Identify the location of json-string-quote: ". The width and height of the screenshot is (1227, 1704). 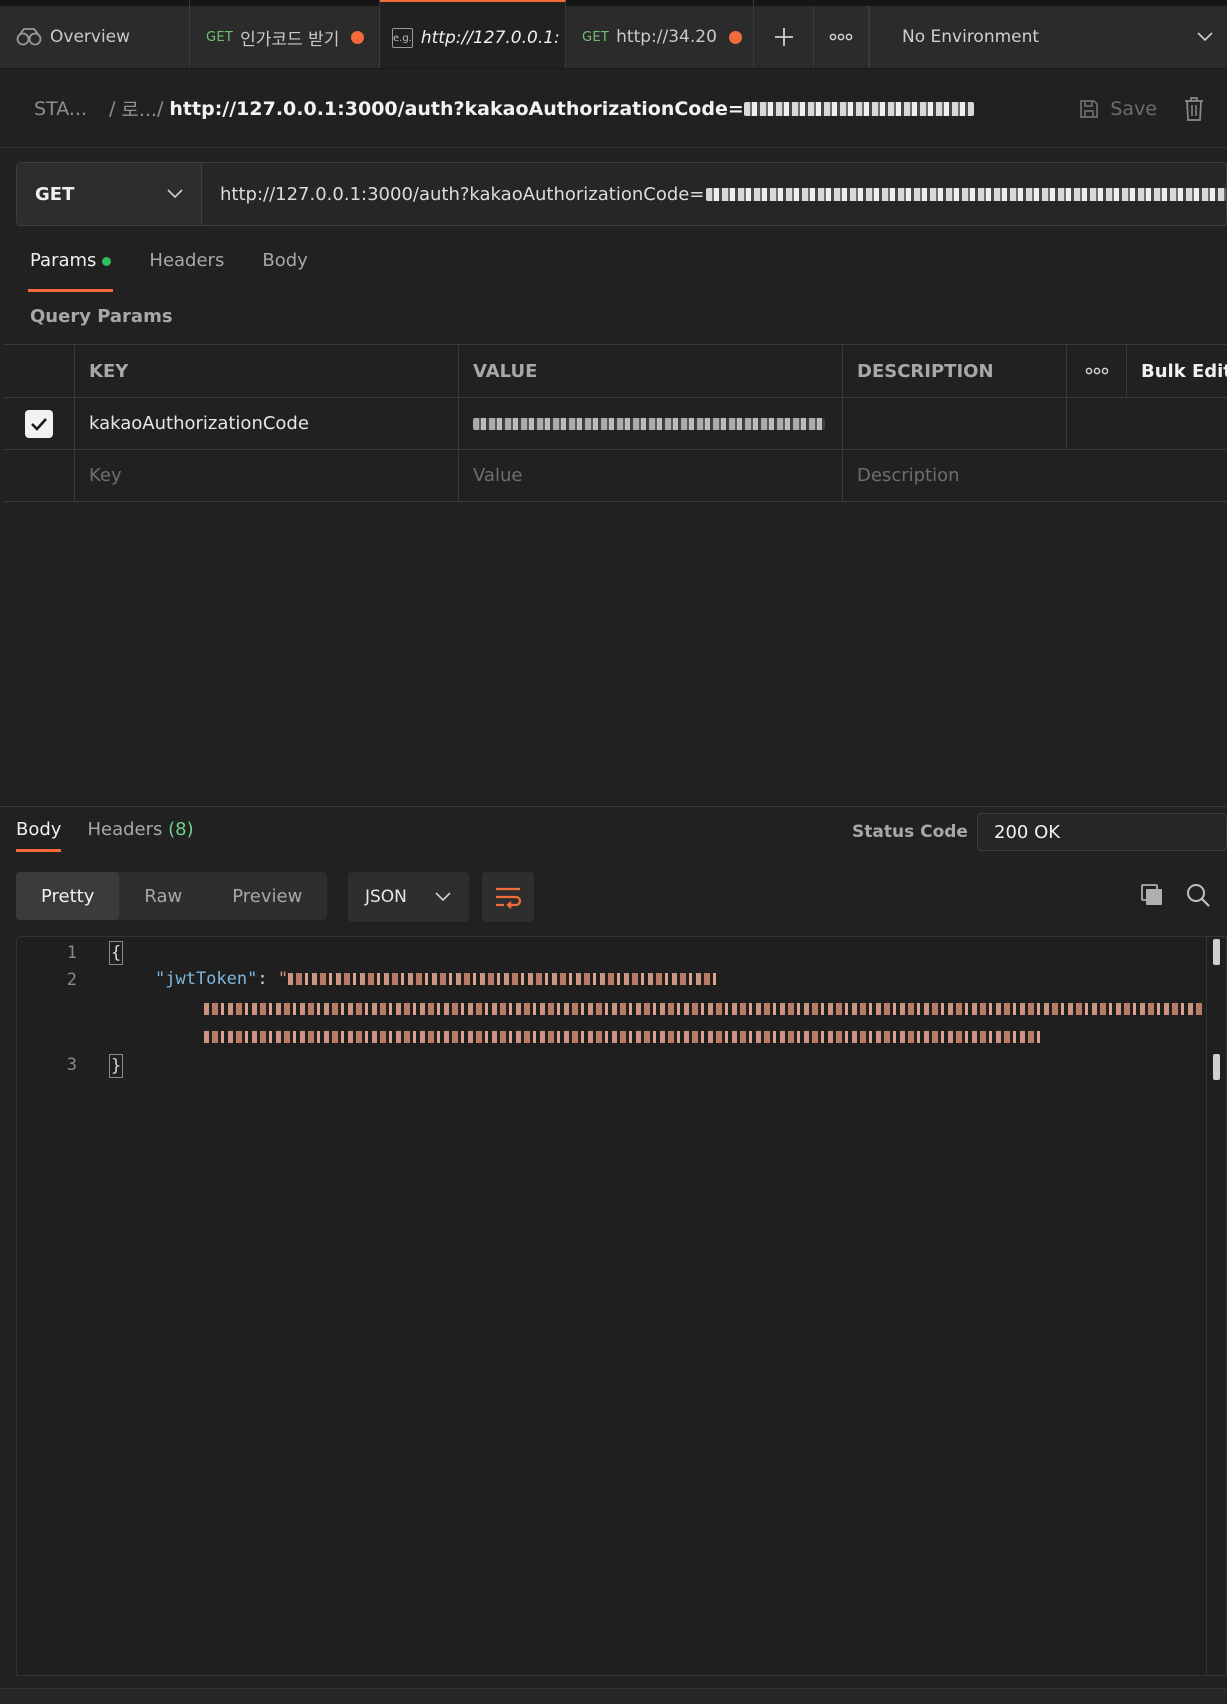
(283, 979).